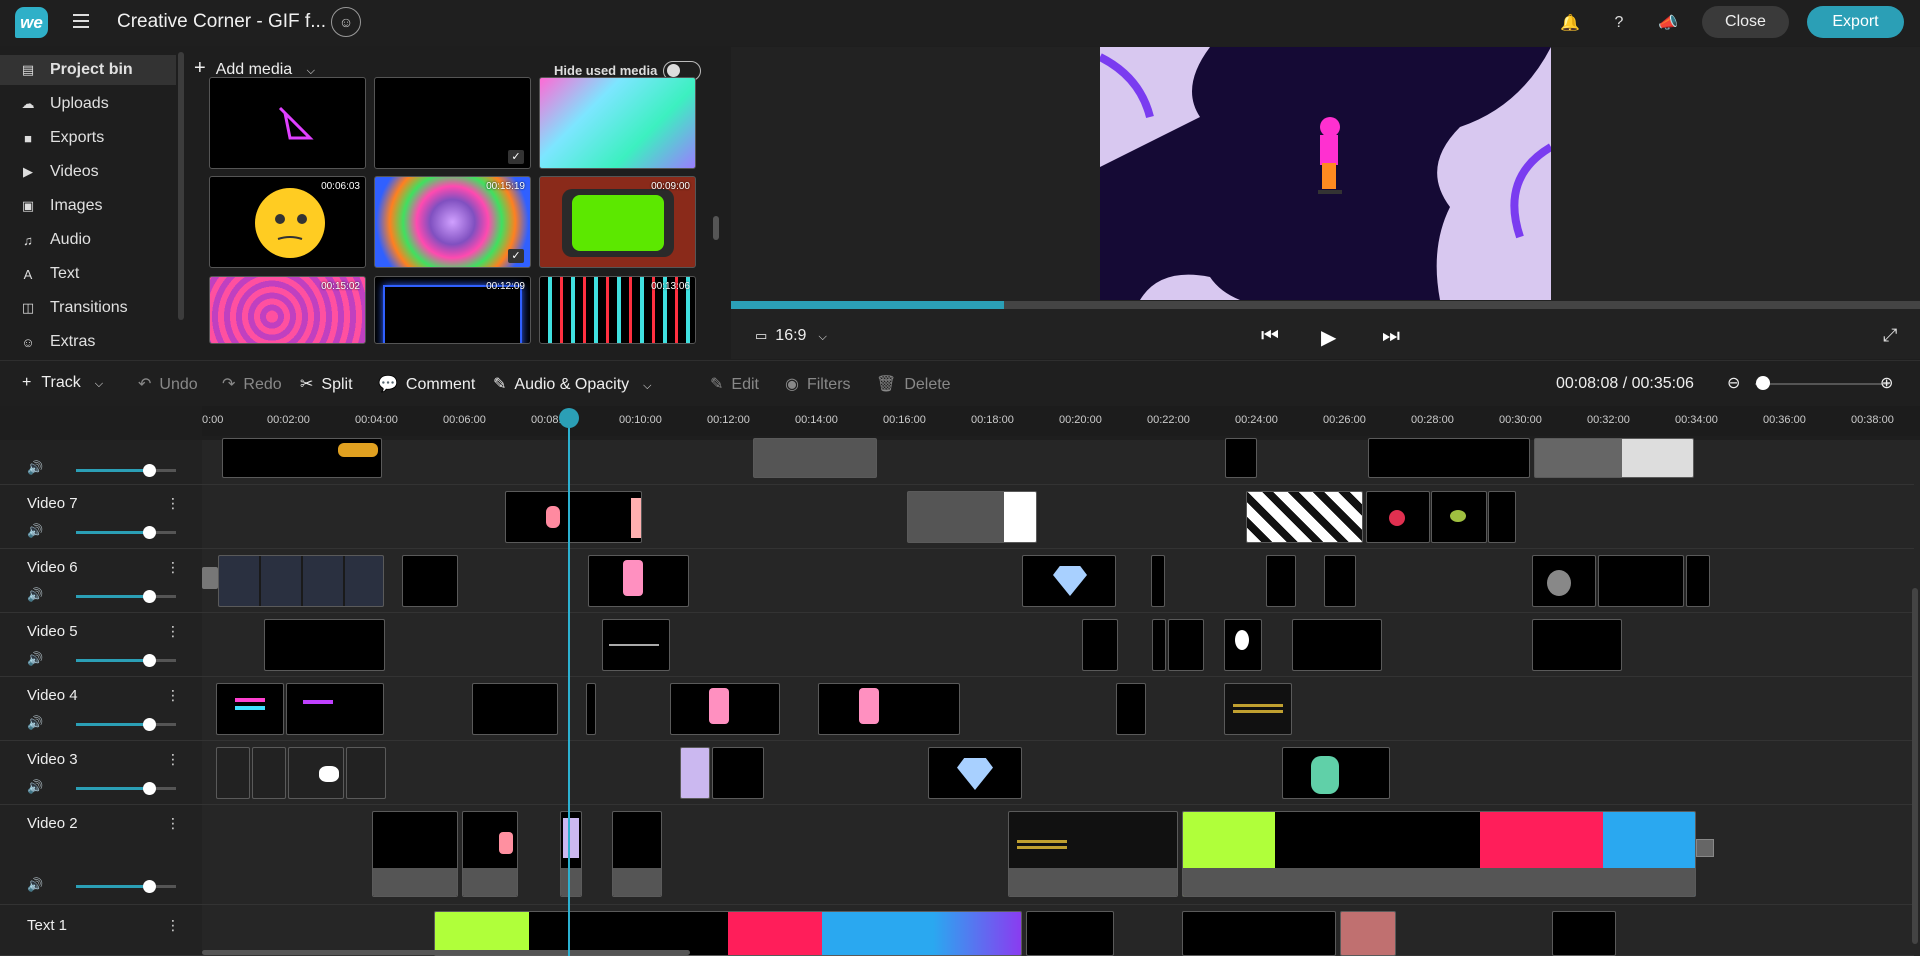  I want to click on timeline-horizontal-scrollbar, so click(446, 952).